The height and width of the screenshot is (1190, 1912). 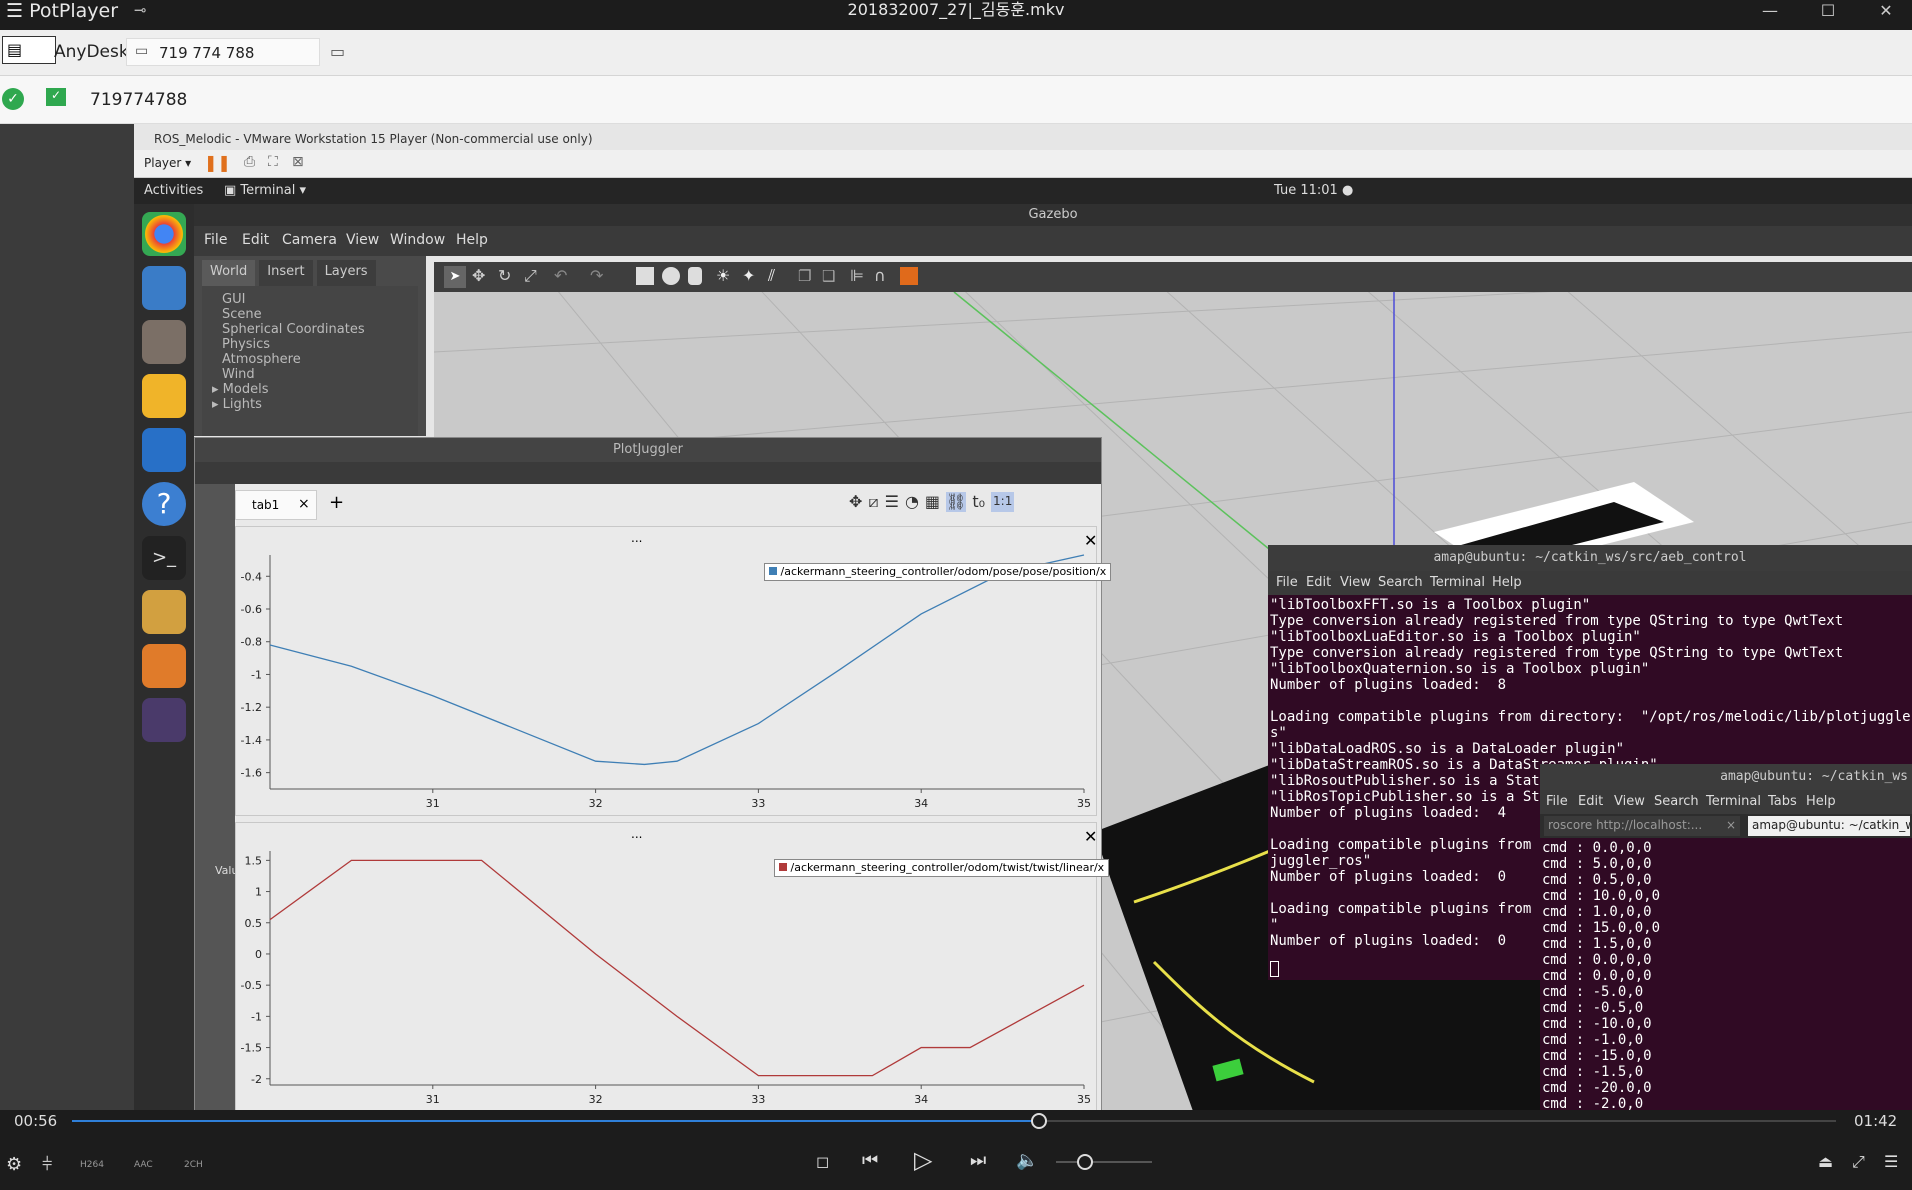 What do you see at coordinates (956, 502) in the screenshot?
I see `link-icon: ⛓` at bounding box center [956, 502].